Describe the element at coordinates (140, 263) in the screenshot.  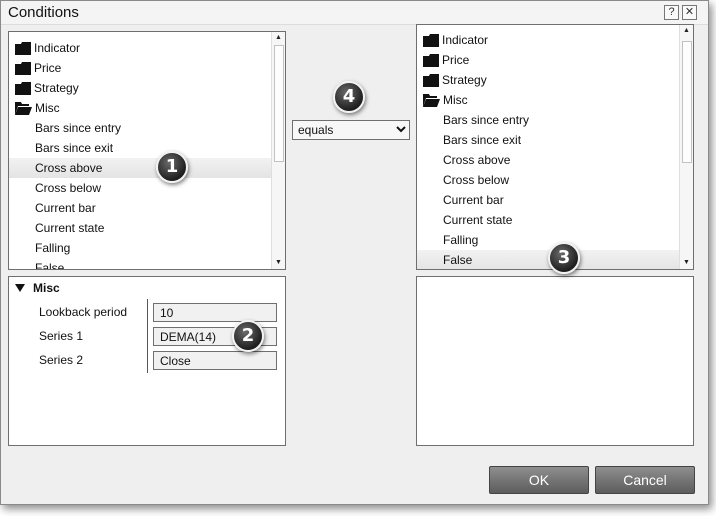
I see `left-item-false: False` at that location.